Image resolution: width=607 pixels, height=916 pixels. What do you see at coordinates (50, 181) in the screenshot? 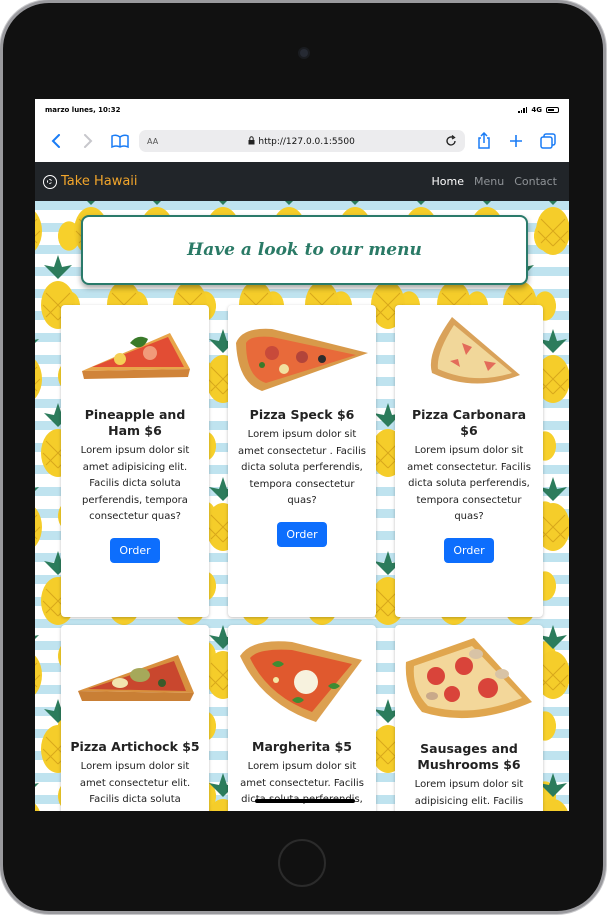
I see `brand-logo-icon` at bounding box center [50, 181].